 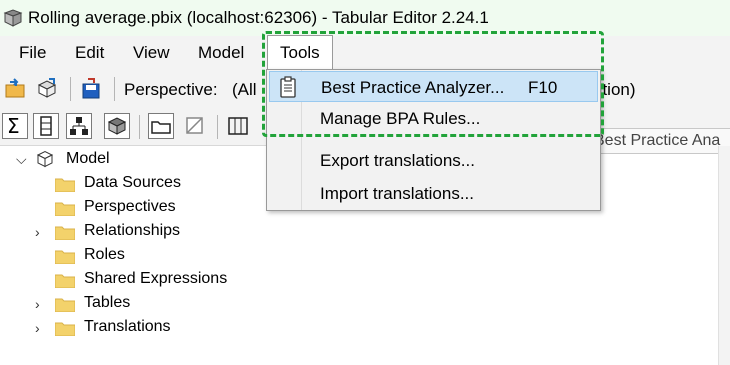 I want to click on tree-node-shared-expressions: Shared Expressions, so click(x=155, y=282).